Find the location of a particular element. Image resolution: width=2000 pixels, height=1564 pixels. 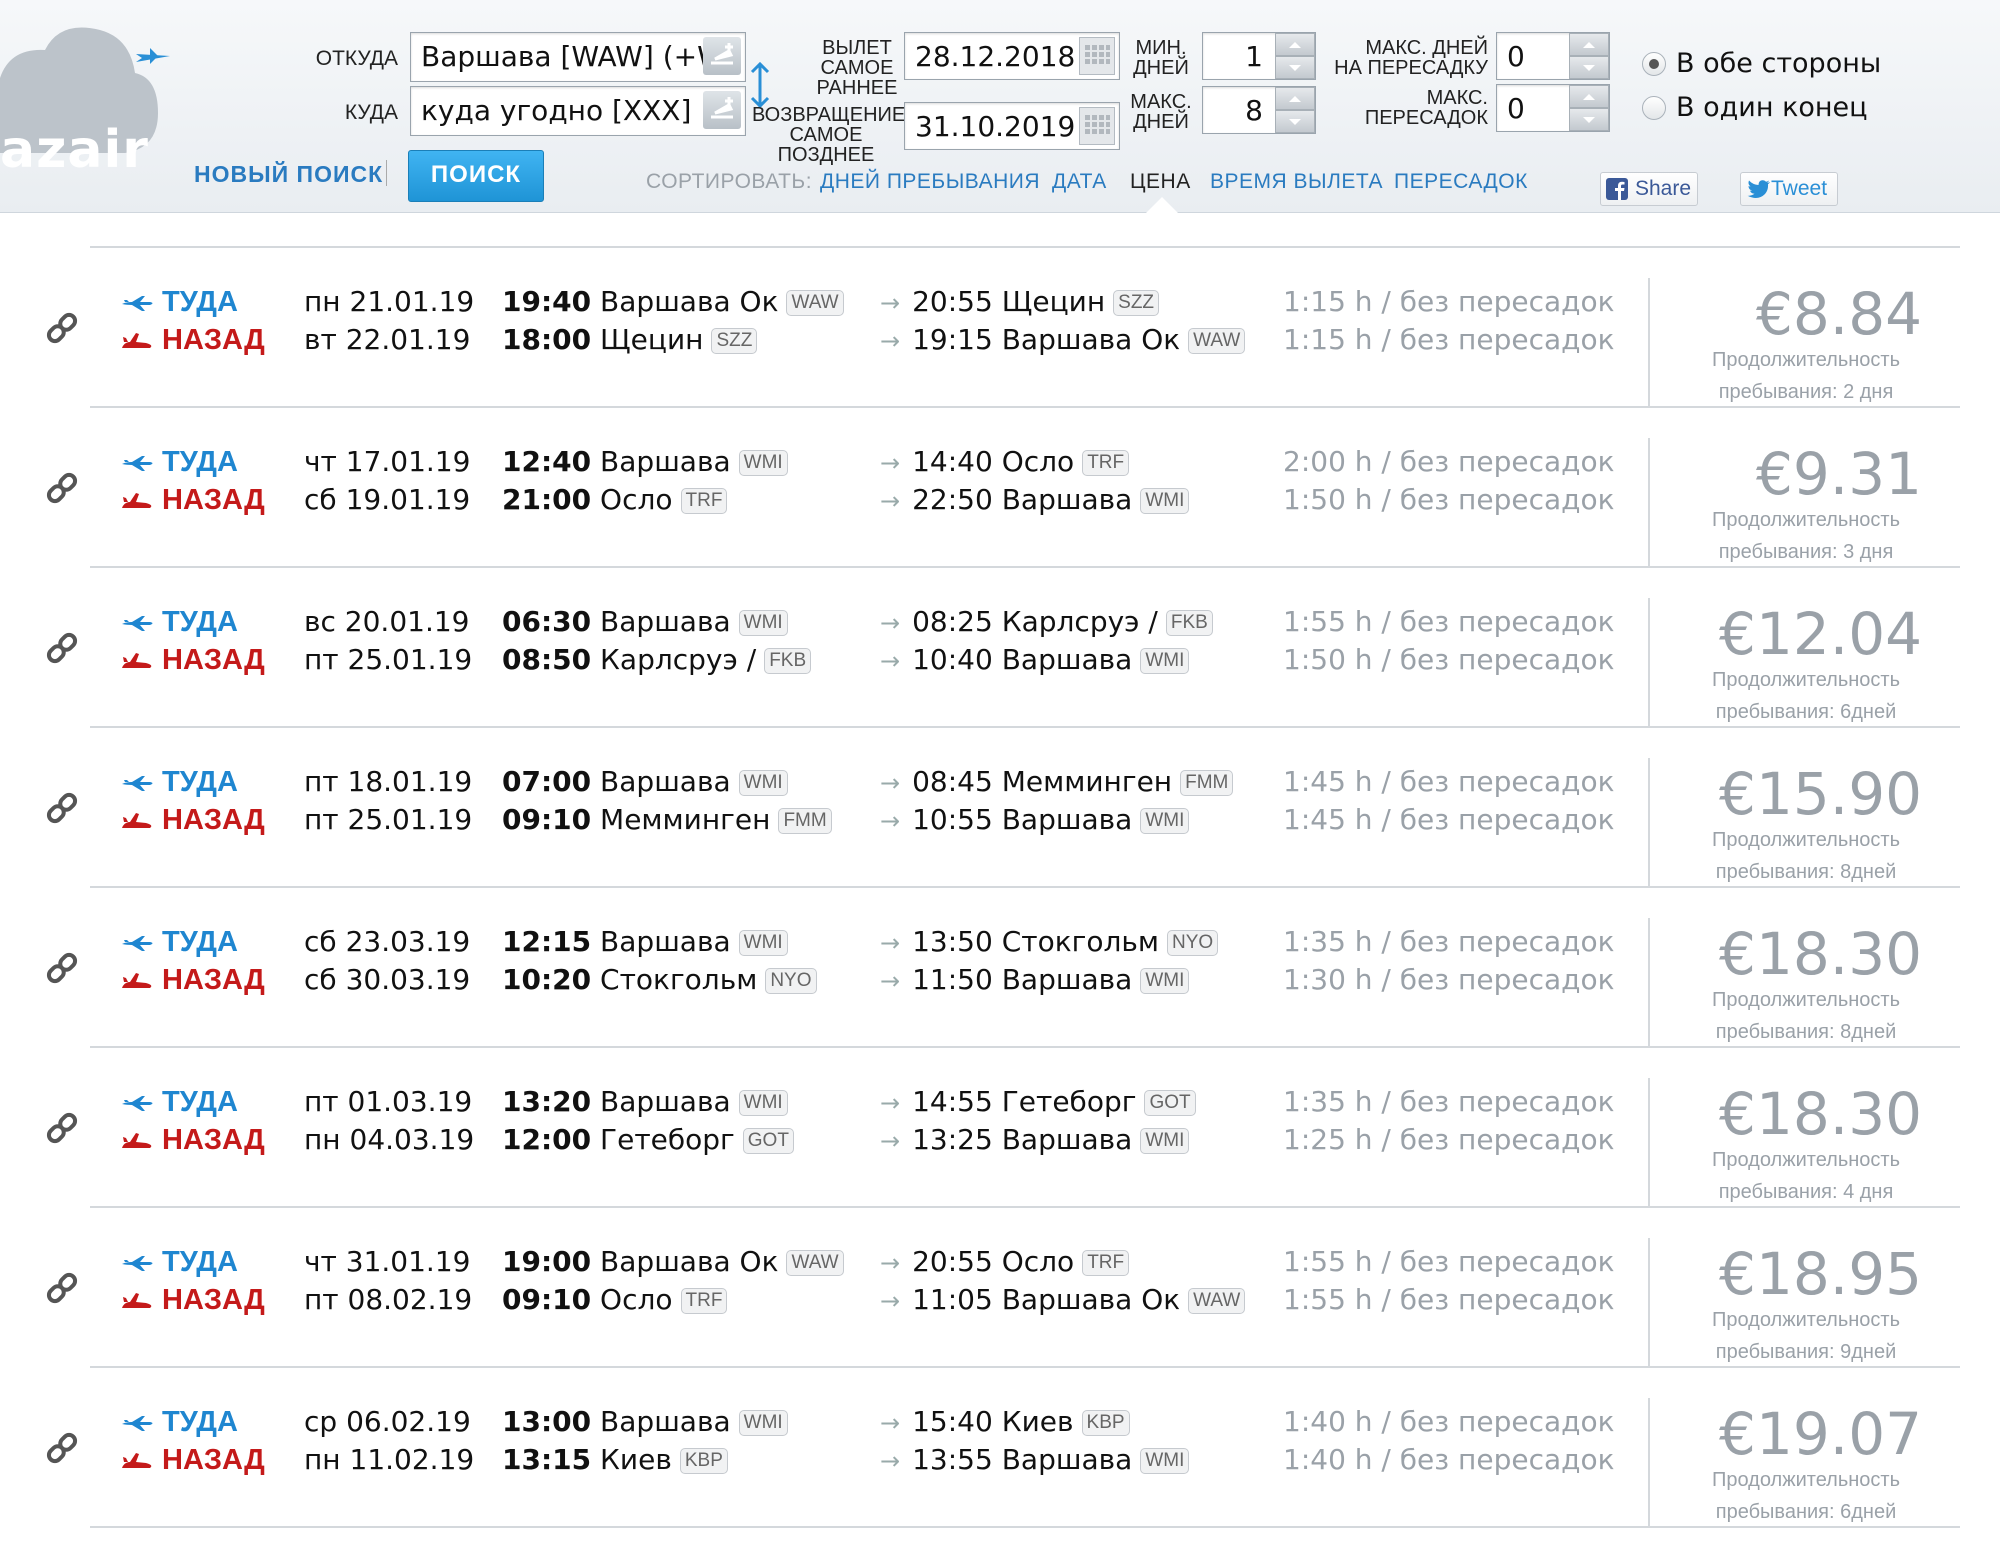

new-search-link: НОВЫЙ ПОИСК is located at coordinates (288, 174).